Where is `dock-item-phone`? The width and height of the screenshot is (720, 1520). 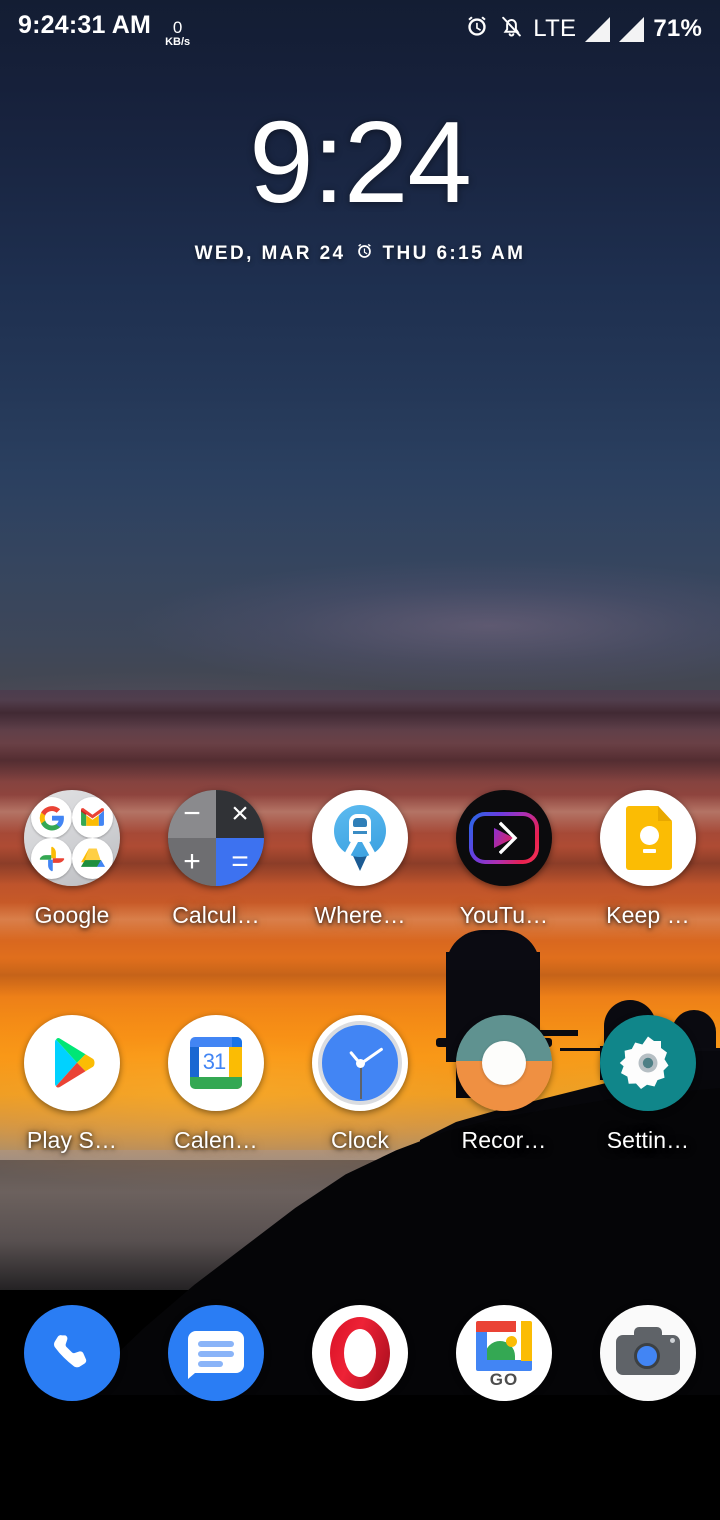
dock-item-phone is located at coordinates (72, 1365).